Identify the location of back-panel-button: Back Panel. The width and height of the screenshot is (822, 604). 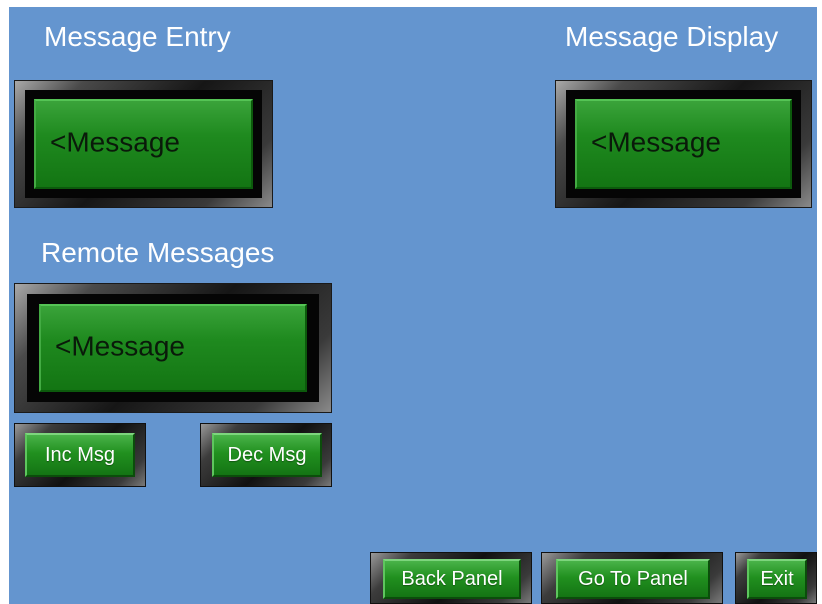
(451, 578).